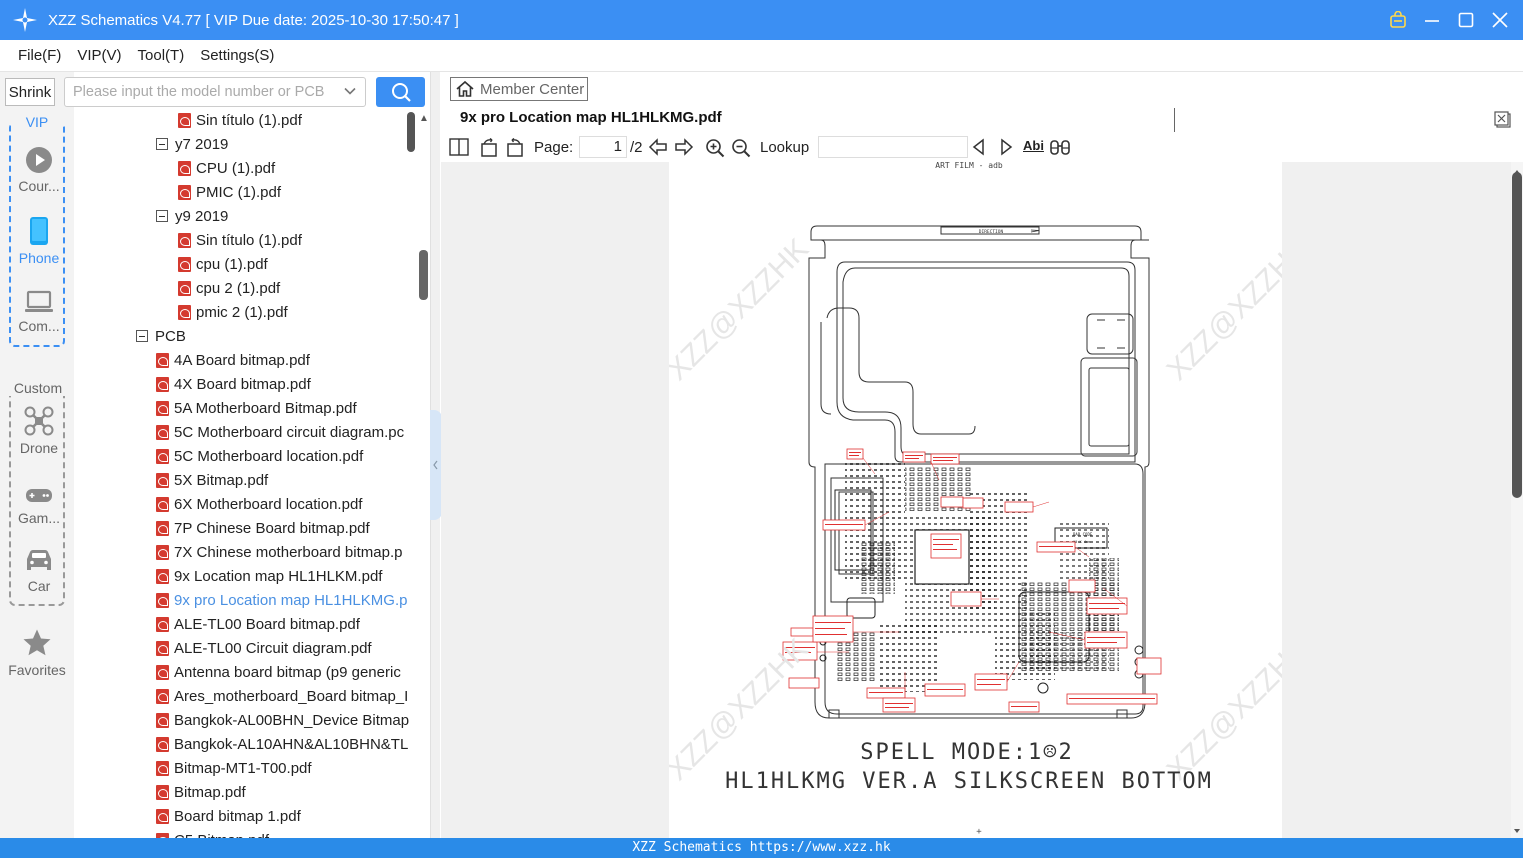 Image resolution: width=1523 pixels, height=858 pixels. What do you see at coordinates (281, 600) in the screenshot?
I see `tree-file: 9x pro Location map HL1HLKMG.p` at bounding box center [281, 600].